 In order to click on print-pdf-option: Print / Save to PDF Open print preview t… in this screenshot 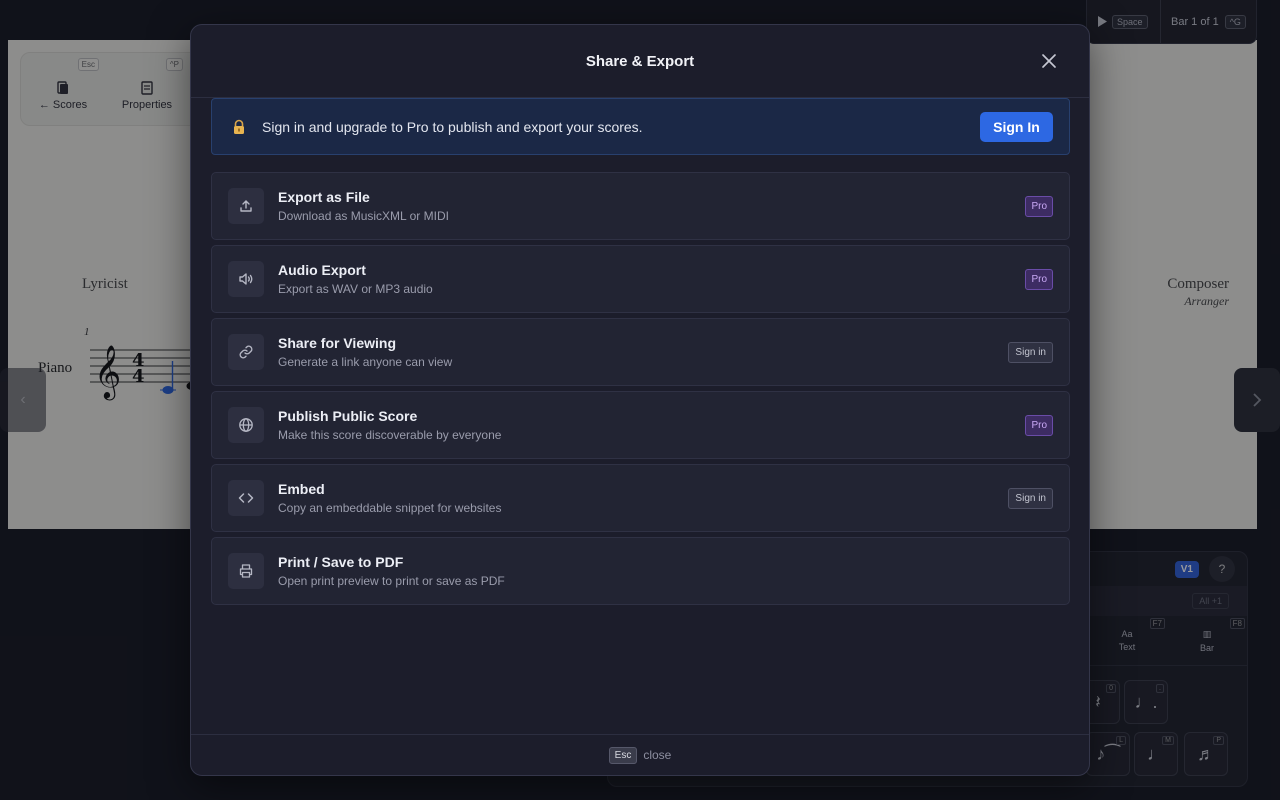, I will do `click(640, 571)`.